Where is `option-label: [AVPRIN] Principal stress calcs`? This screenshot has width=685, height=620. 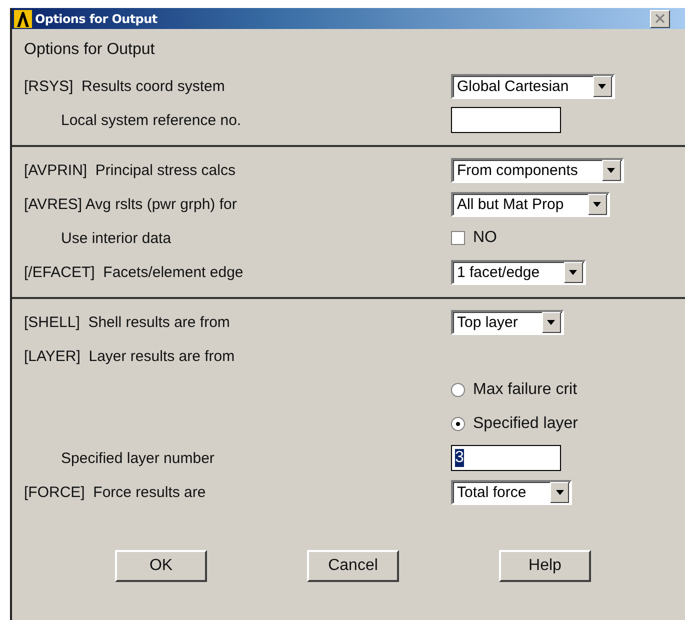
option-label: [AVPRIN] Principal stress calcs is located at coordinates (129, 170).